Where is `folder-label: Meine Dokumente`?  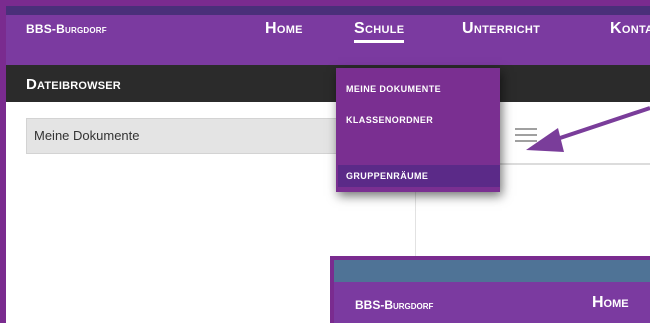
folder-label: Meine Dokumente is located at coordinates (87, 135).